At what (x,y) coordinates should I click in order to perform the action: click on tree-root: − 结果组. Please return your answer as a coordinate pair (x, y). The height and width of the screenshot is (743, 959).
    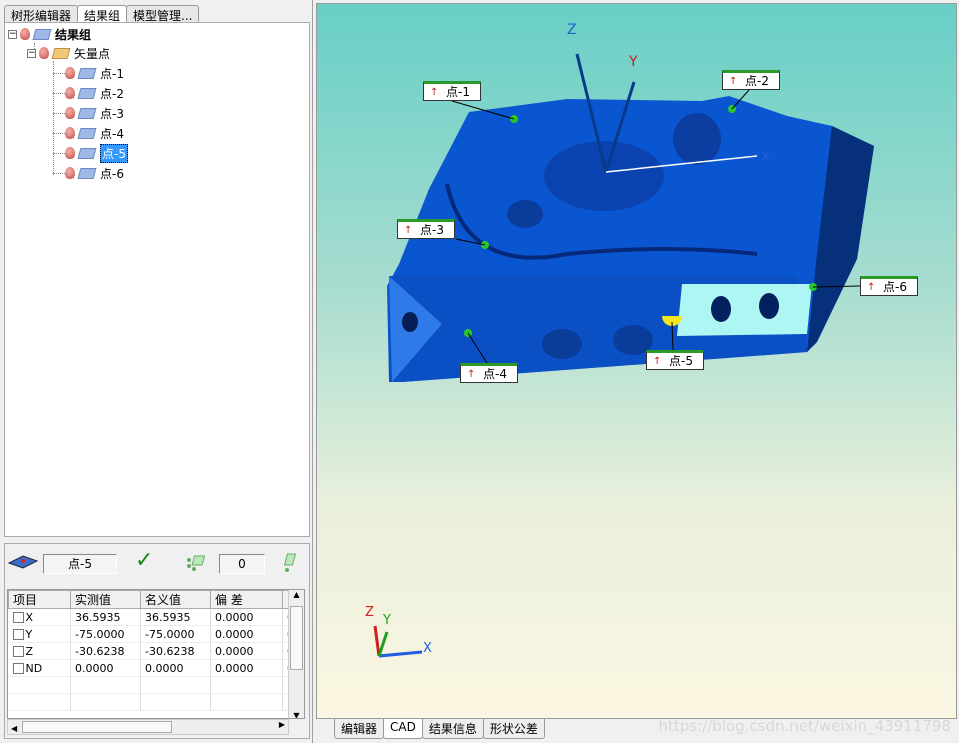
    Looking at the image, I should click on (49, 34).